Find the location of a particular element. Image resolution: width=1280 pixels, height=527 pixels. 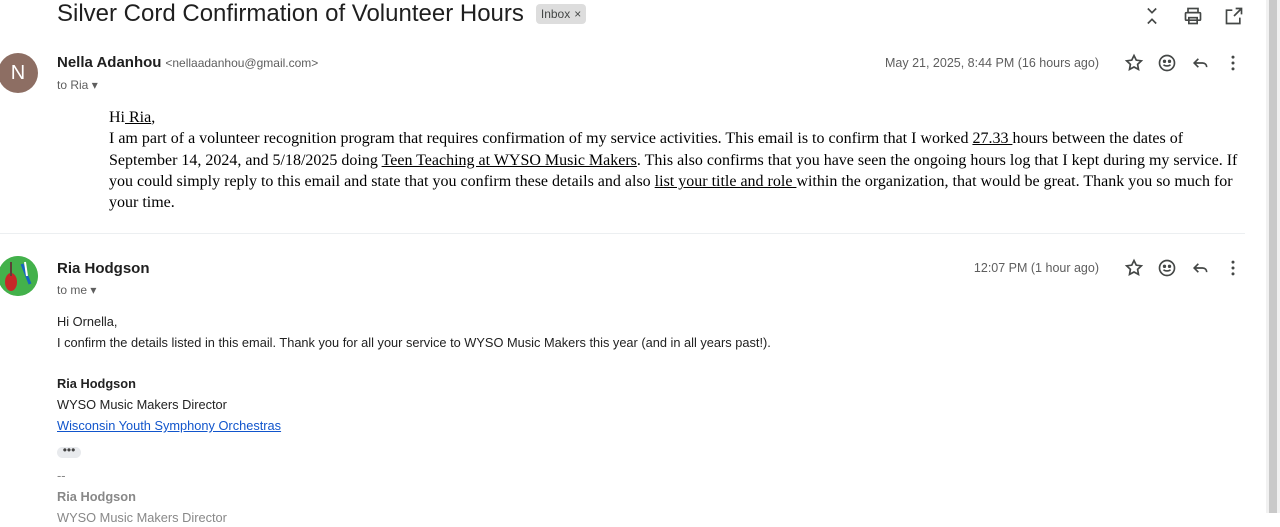

expand-collapse-icon is located at coordinates (1152, 16).